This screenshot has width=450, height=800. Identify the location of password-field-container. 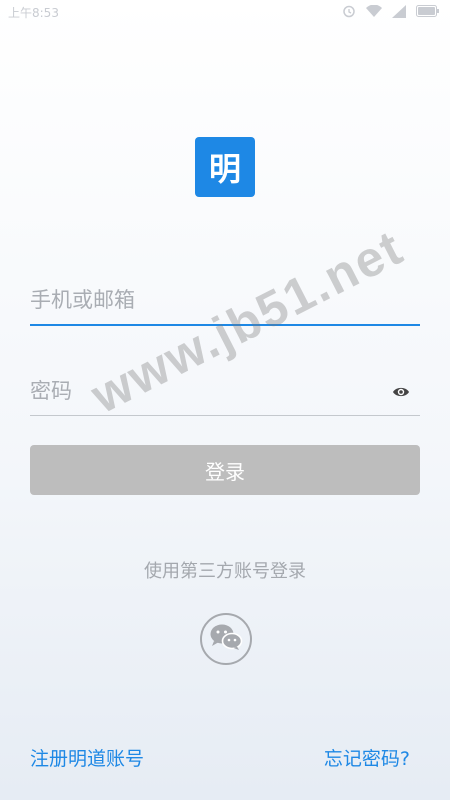
(225, 392).